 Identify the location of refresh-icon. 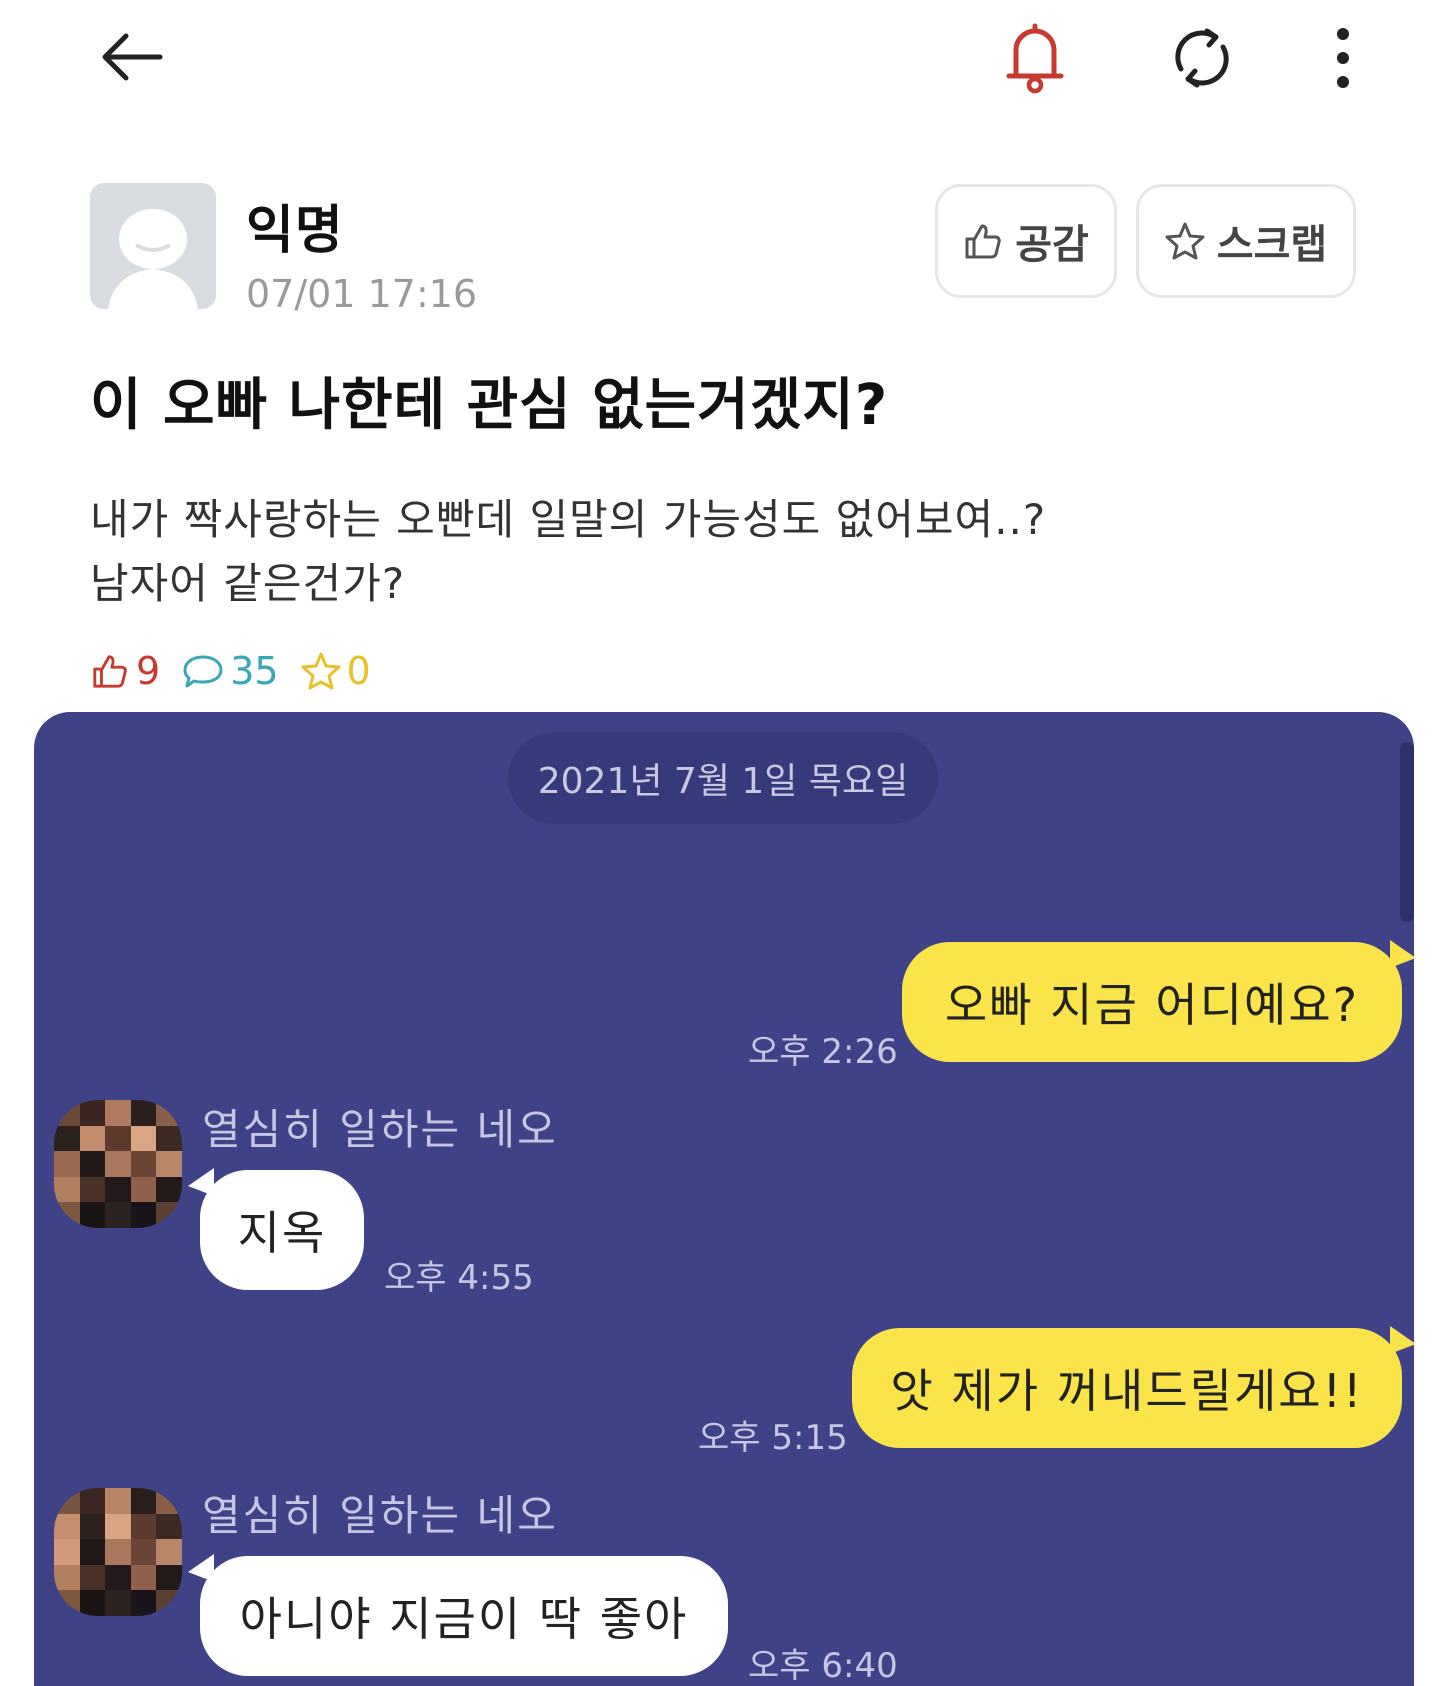
(1202, 58).